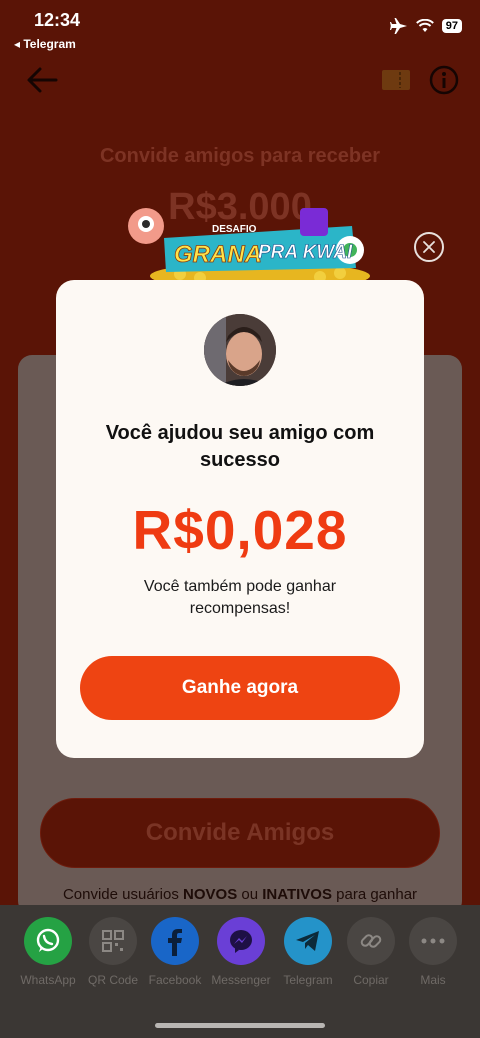  What do you see at coordinates (305, 252) in the screenshot?
I see `banner-line2: PRA KWAI` at bounding box center [305, 252].